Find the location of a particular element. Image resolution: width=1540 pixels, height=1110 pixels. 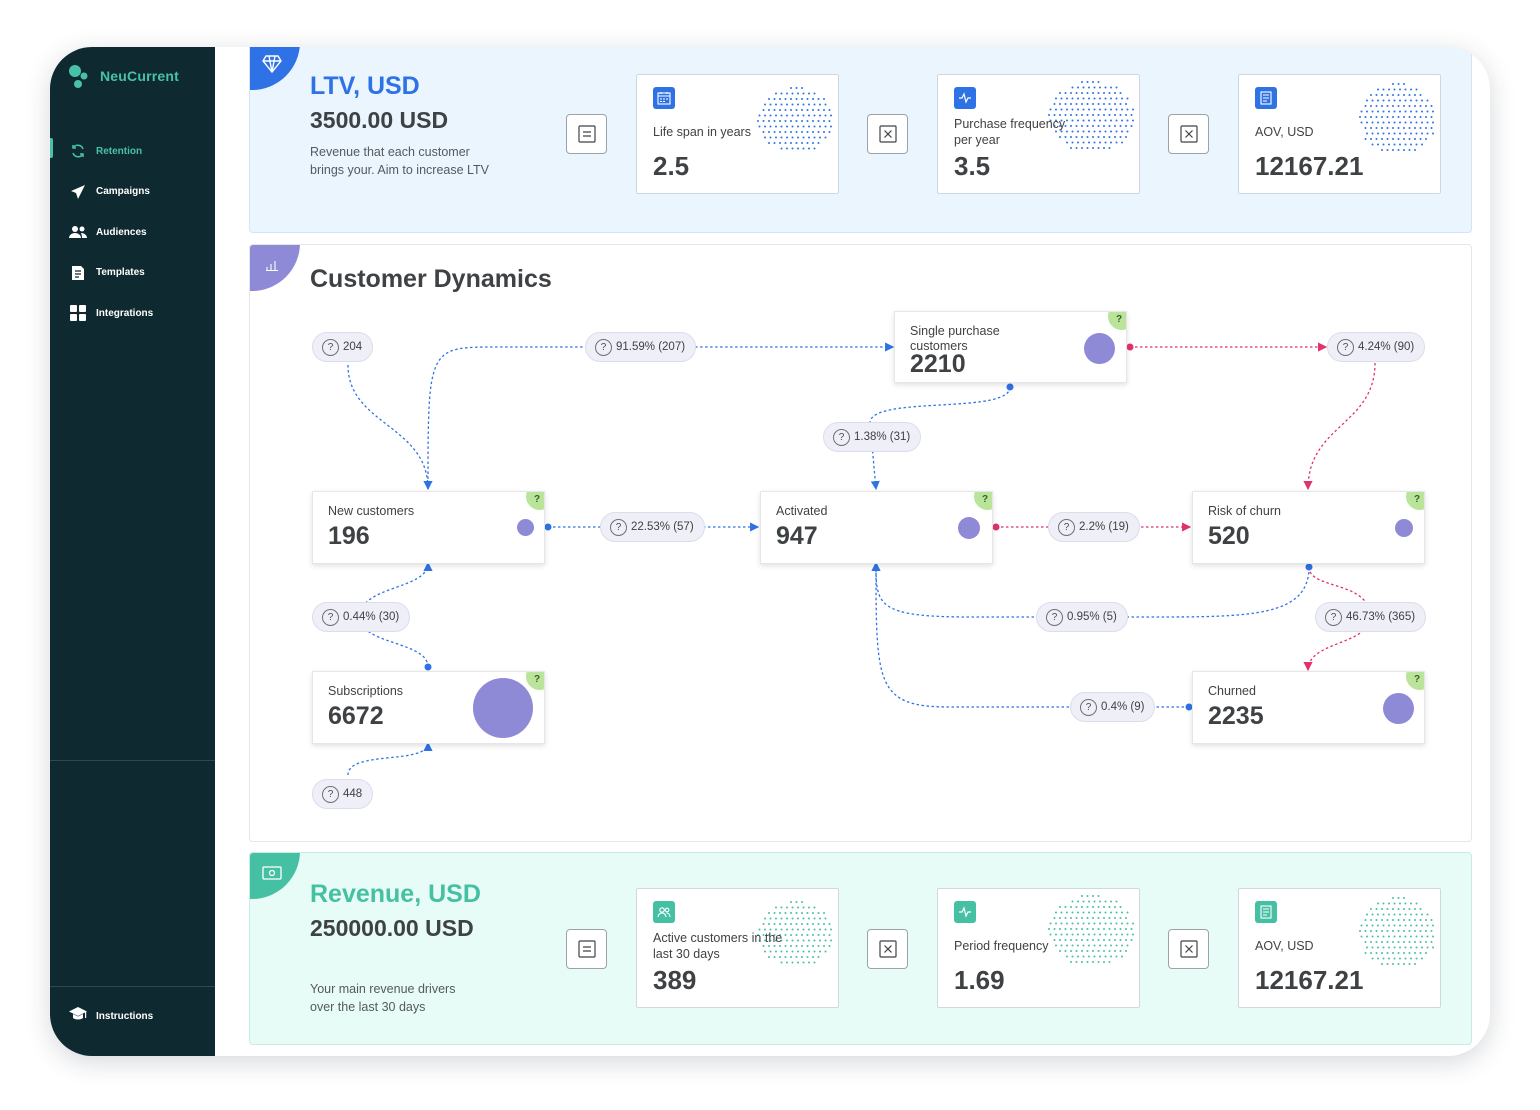

transition-pill-new-to-activated: ? 22.53% (57) is located at coordinates (652, 527).